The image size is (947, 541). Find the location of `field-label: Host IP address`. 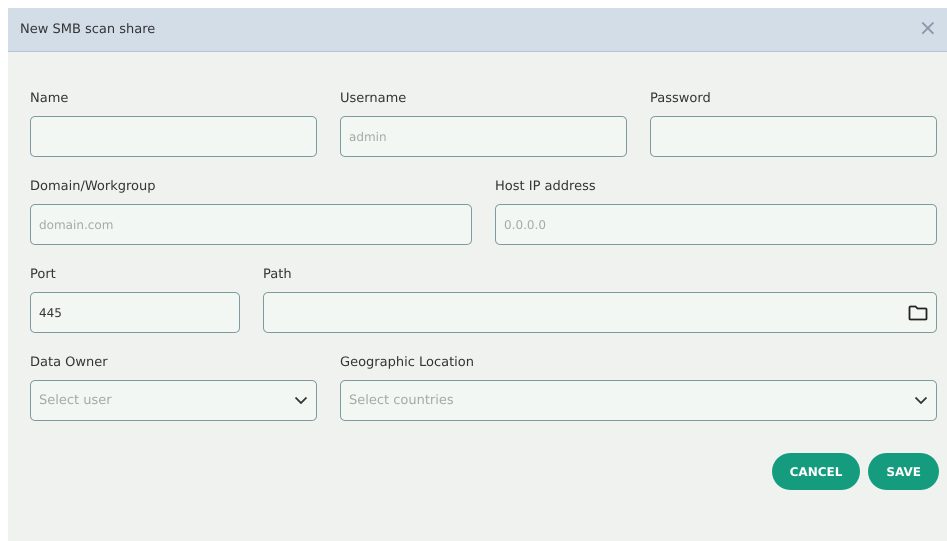

field-label: Host IP address is located at coordinates (546, 187).